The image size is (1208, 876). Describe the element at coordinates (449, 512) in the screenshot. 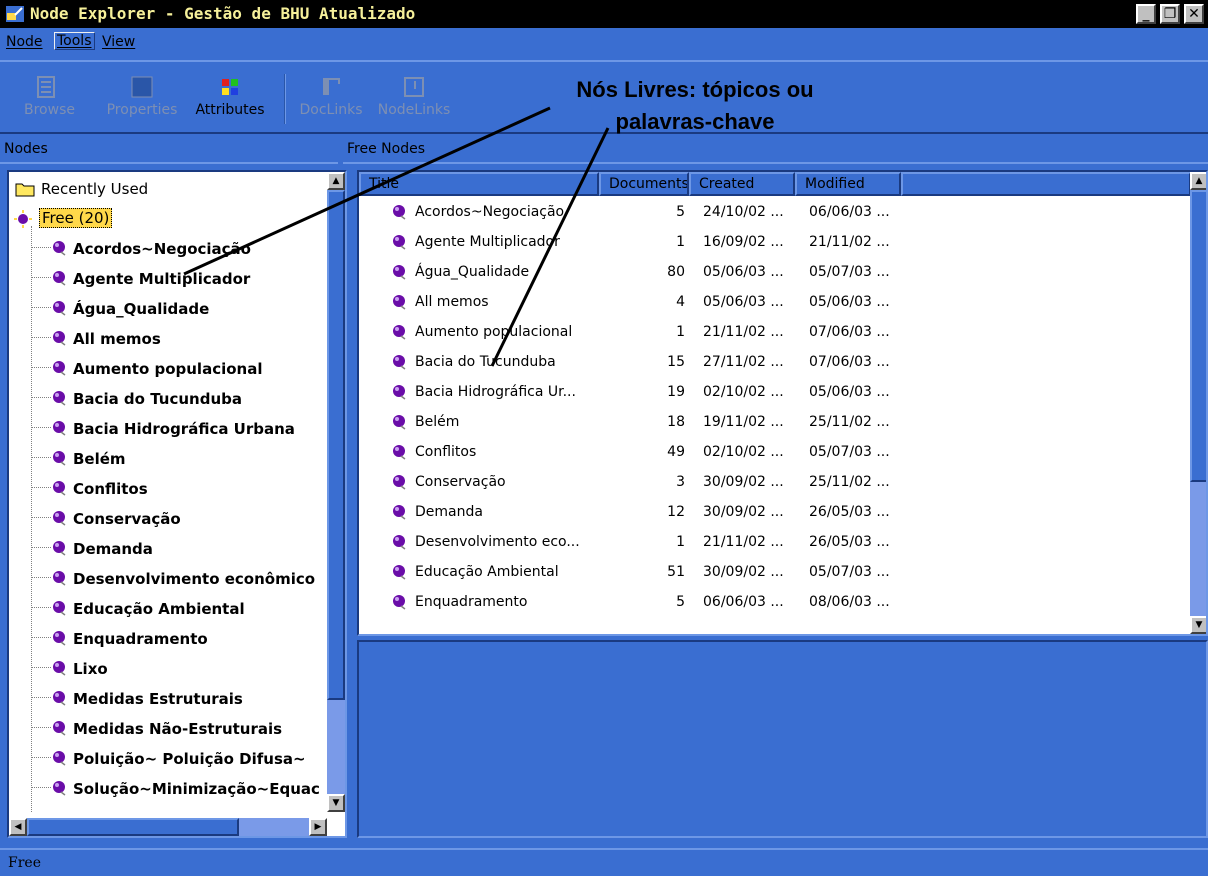

I see `row-title: Demanda` at that location.